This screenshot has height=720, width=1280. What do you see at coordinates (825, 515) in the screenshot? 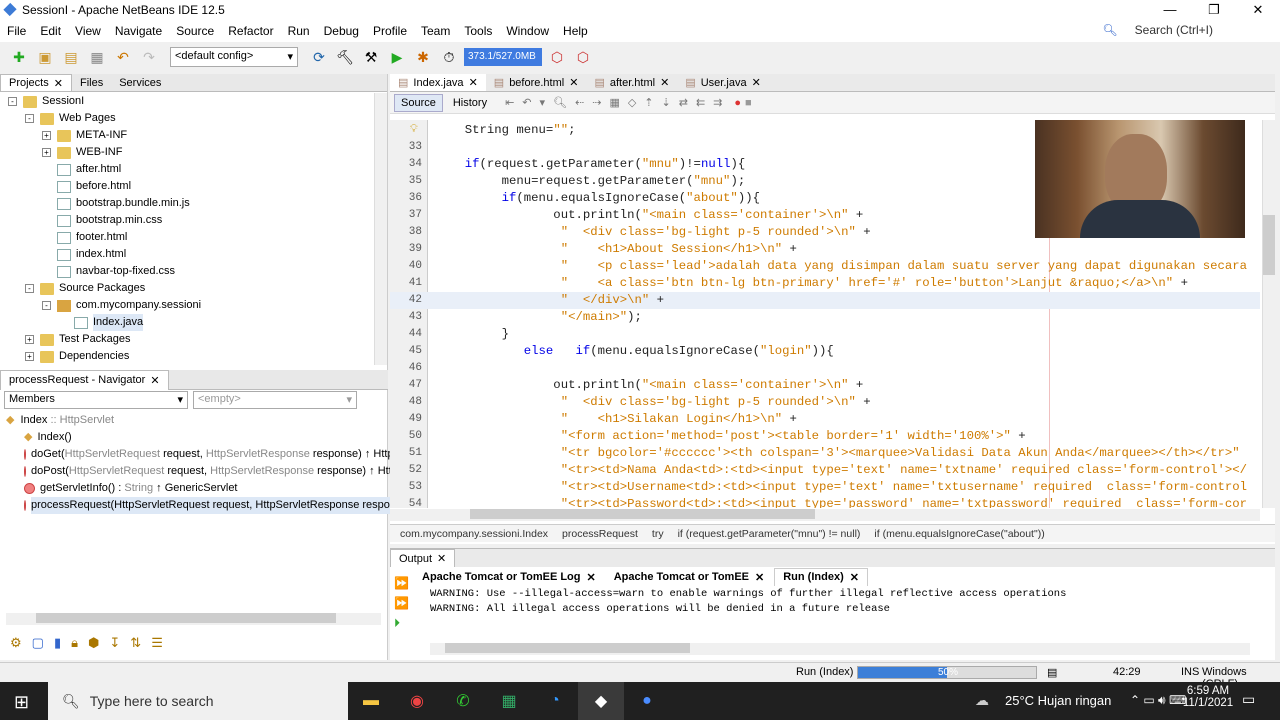
I see `editor-hscrollbar` at bounding box center [825, 515].